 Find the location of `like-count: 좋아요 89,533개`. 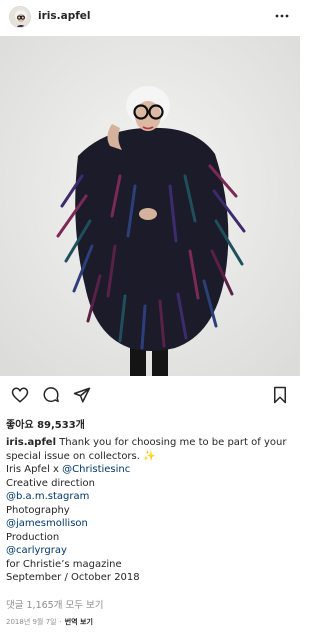

like-count: 좋아요 89,533개 is located at coordinates (45, 423).